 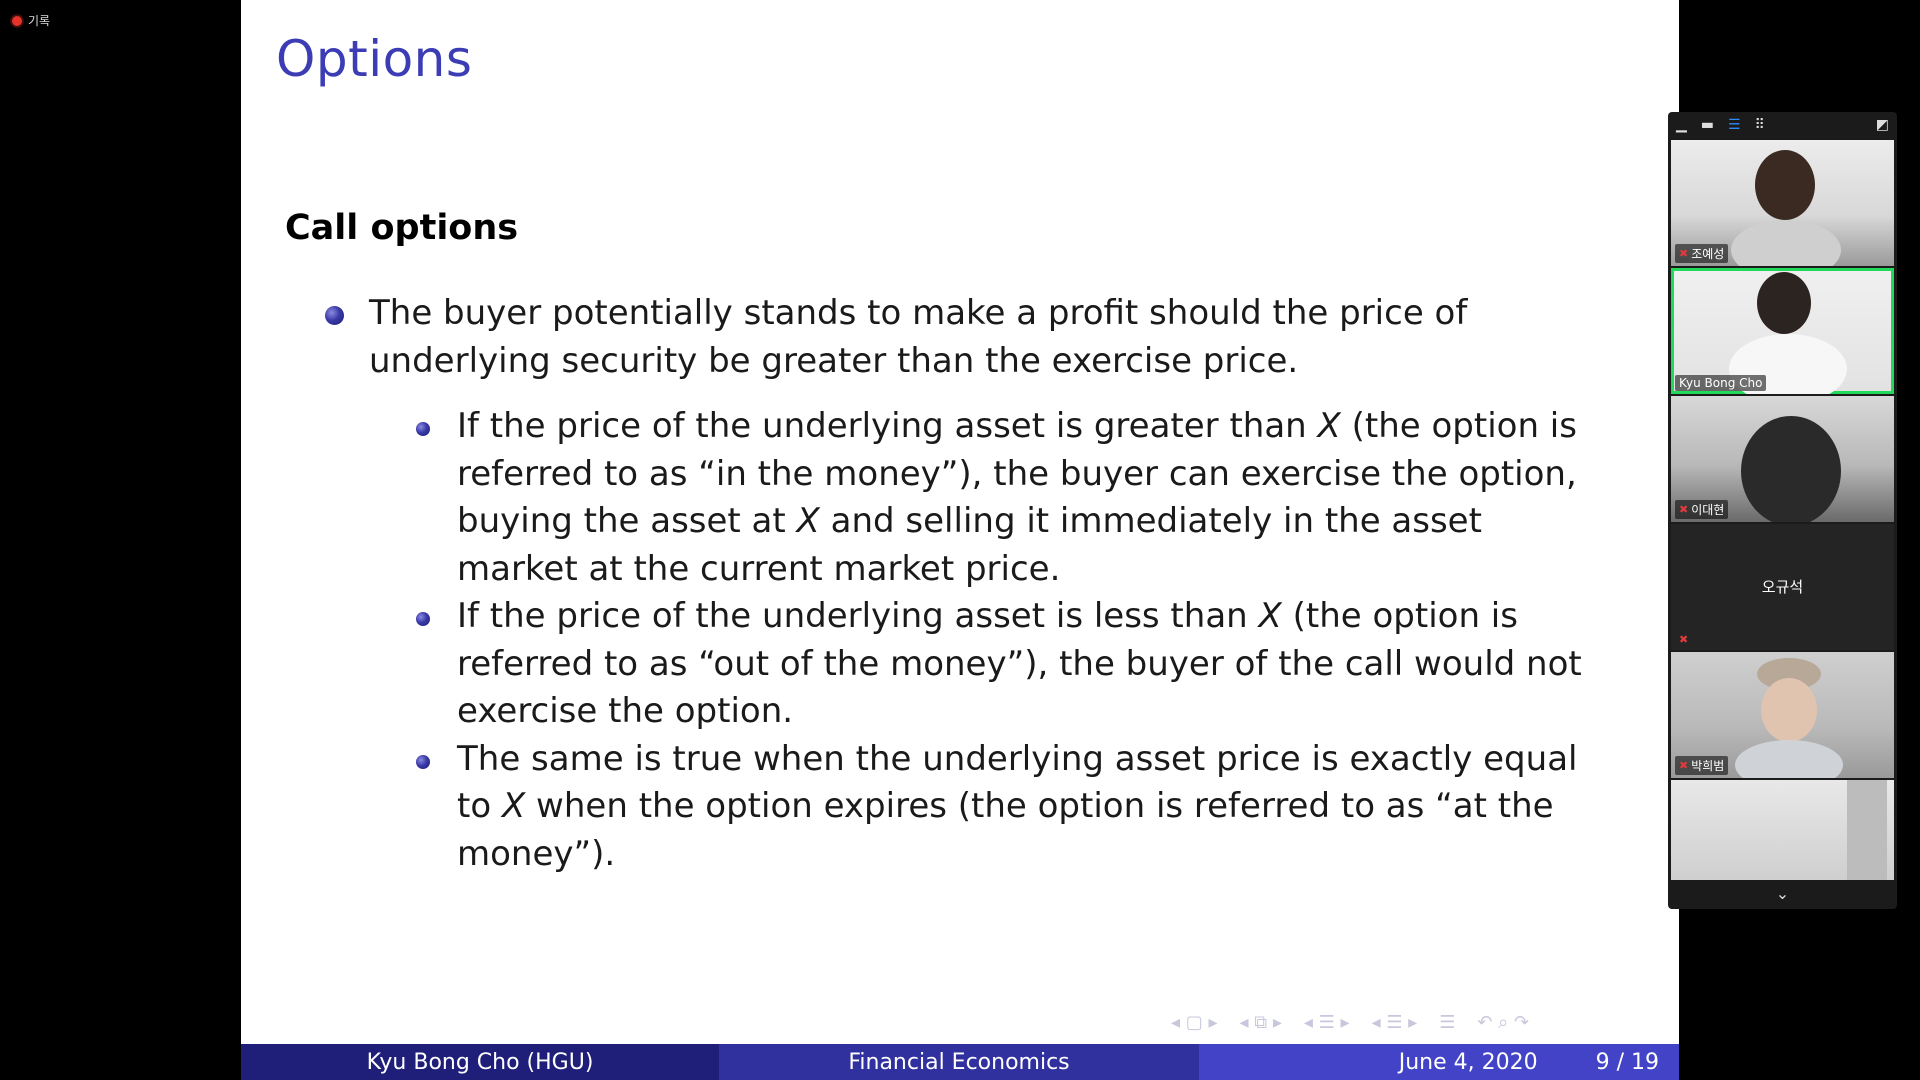 I want to click on recording-indicator: 기록, so click(x=31, y=20).